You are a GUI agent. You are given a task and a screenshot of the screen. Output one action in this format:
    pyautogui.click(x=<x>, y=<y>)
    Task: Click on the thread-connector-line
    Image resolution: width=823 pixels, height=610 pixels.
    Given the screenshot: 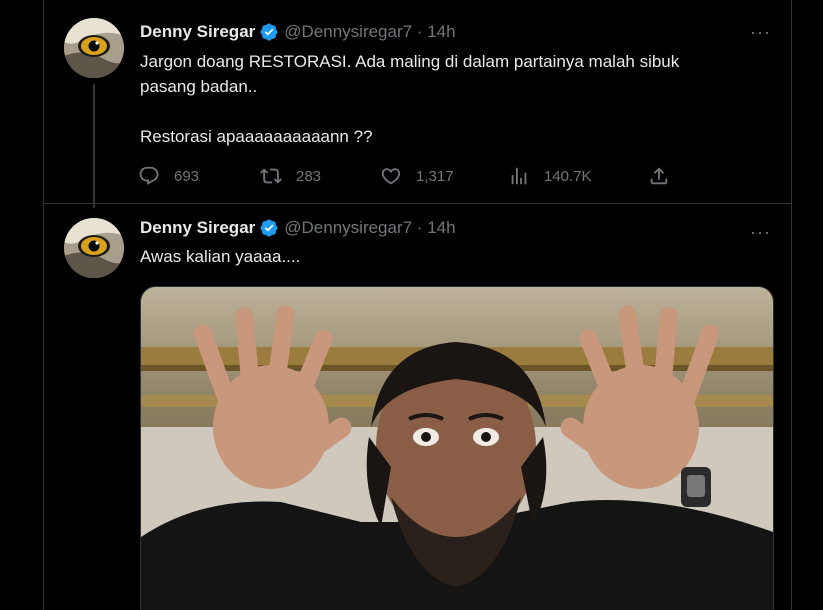 What is the action you would take?
    pyautogui.click(x=94, y=146)
    